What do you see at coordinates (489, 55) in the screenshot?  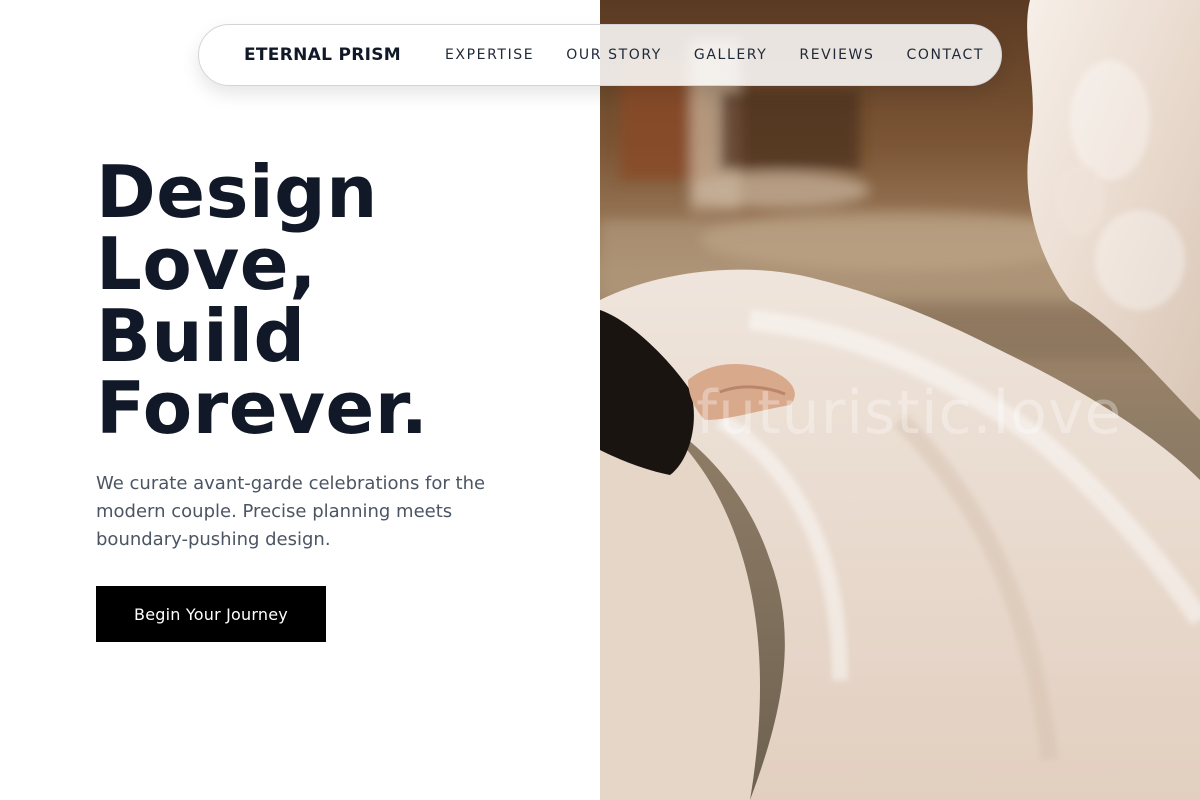 I see `nav-link-expertise: EXPERTISE` at bounding box center [489, 55].